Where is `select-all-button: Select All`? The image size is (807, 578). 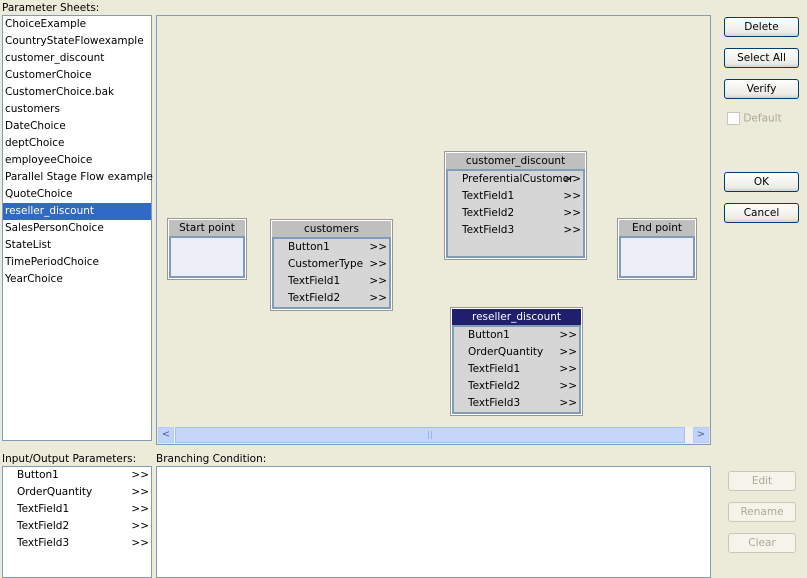 select-all-button: Select All is located at coordinates (761, 58).